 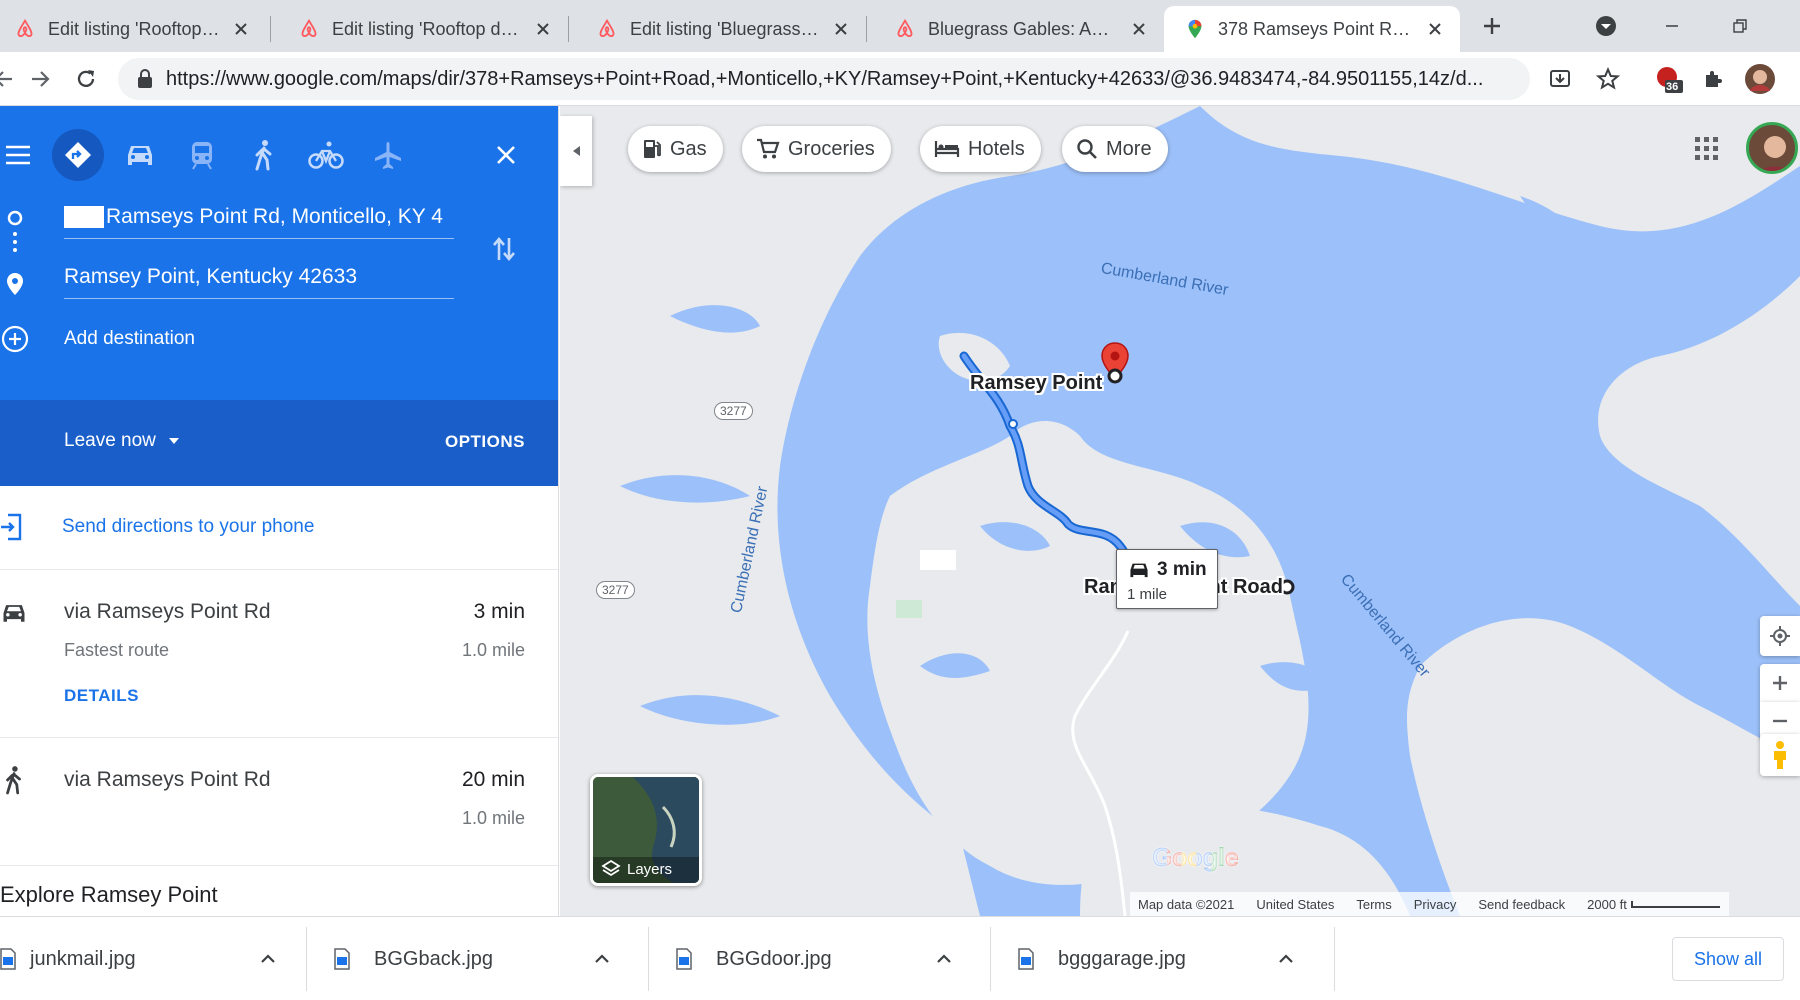 I want to click on show-all-downloads-button: Show all, so click(x=1728, y=959).